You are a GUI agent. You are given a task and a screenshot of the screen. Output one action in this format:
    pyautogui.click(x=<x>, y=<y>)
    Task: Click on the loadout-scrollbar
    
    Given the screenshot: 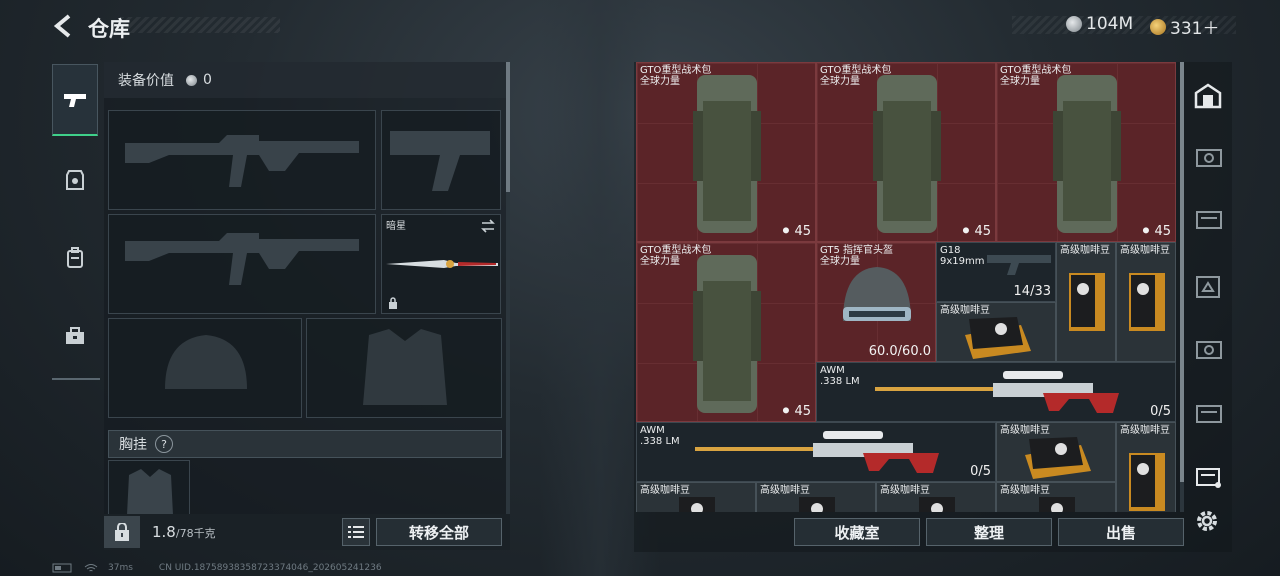 What is the action you would take?
    pyautogui.click(x=508, y=288)
    